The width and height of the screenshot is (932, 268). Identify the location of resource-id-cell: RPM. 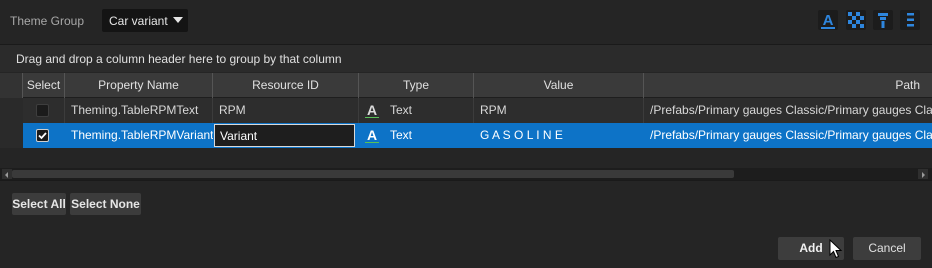
(286, 110).